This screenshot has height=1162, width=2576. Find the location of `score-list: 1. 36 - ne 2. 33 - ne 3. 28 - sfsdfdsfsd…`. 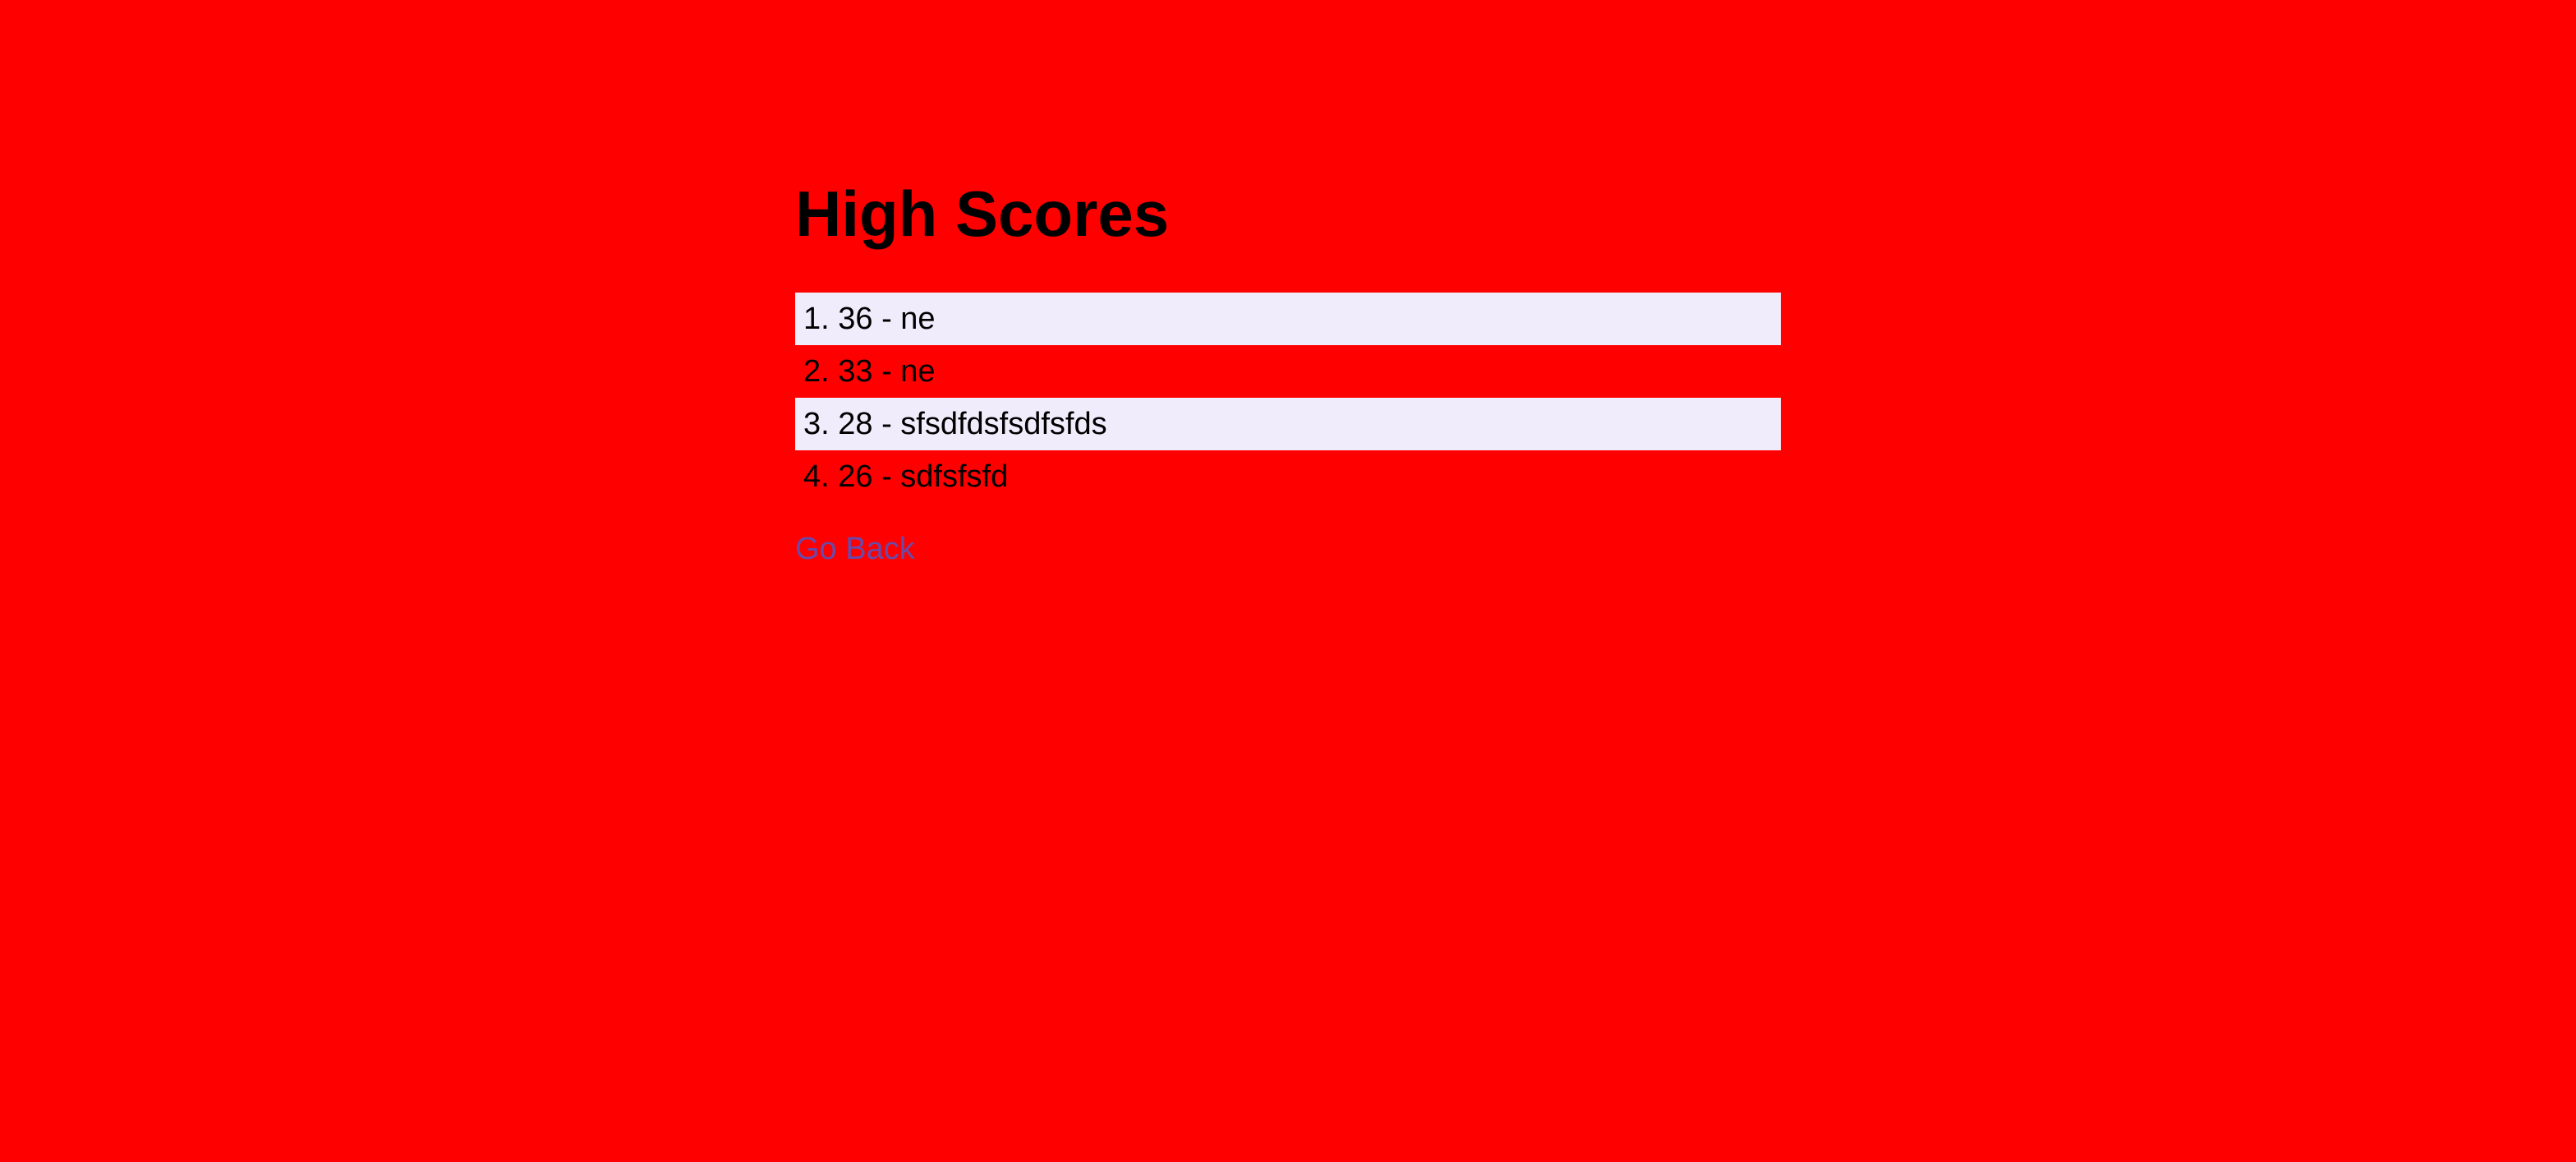

score-list: 1. 36 - ne 2. 33 - ne 3. 28 - sfsdfdsfsd… is located at coordinates (1288, 398).